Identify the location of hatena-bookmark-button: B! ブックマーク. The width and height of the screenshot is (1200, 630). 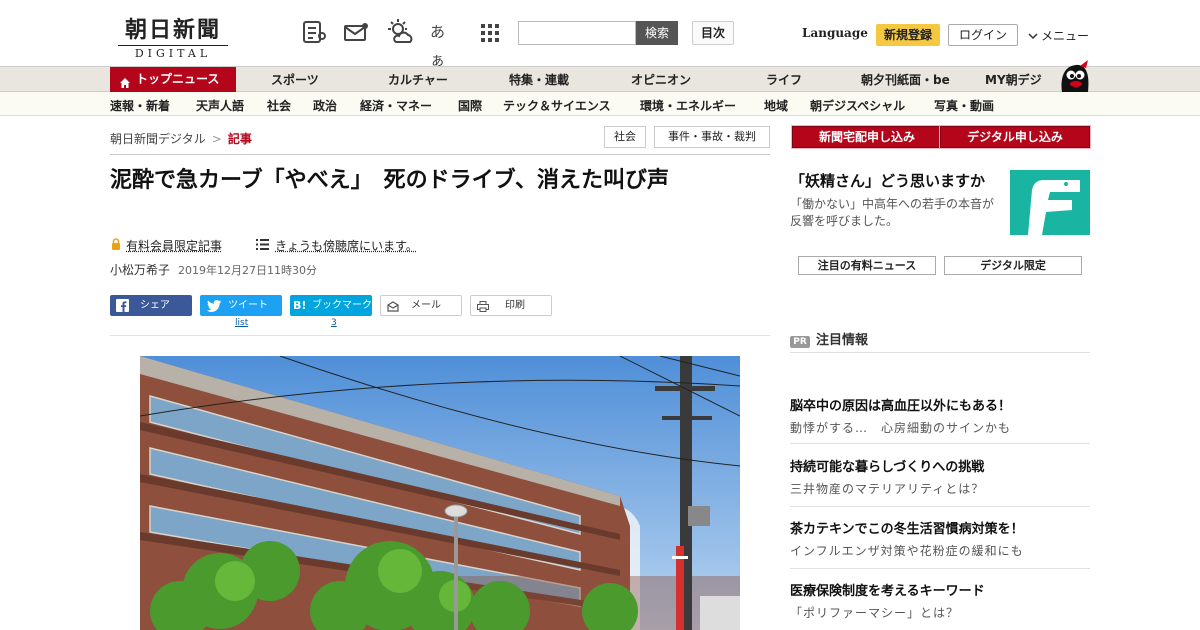
(331, 305).